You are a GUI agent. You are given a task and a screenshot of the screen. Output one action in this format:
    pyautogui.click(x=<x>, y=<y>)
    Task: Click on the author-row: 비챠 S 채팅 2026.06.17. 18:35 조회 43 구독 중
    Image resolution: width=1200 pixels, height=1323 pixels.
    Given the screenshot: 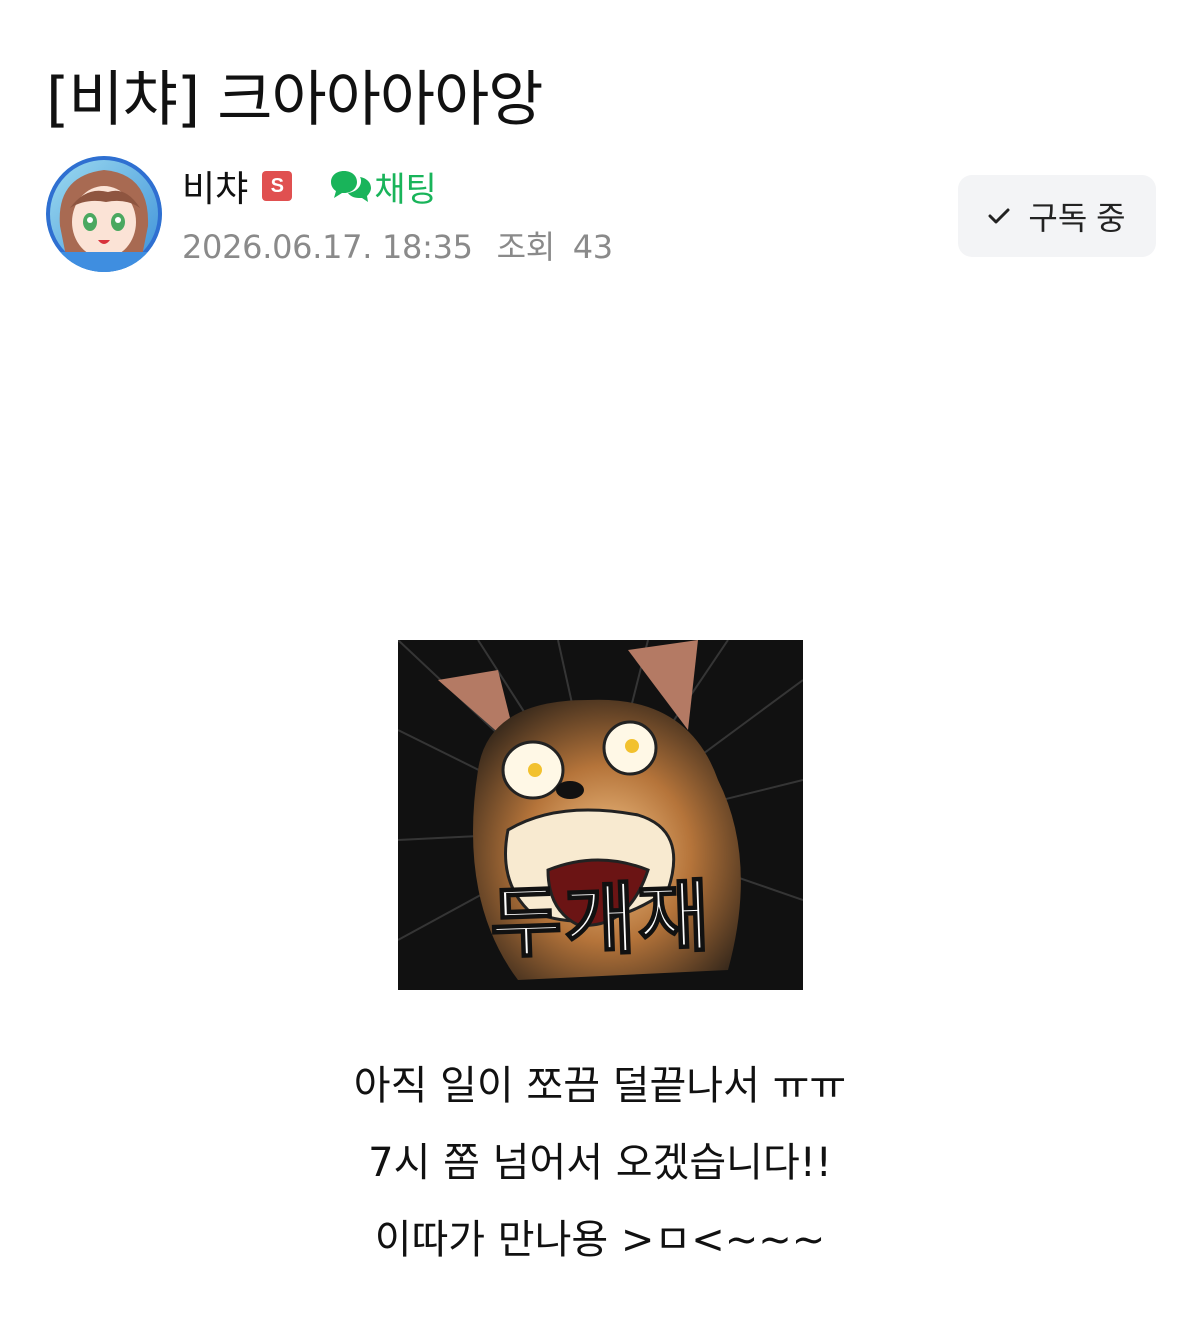 What is the action you would take?
    pyautogui.click(x=601, y=215)
    